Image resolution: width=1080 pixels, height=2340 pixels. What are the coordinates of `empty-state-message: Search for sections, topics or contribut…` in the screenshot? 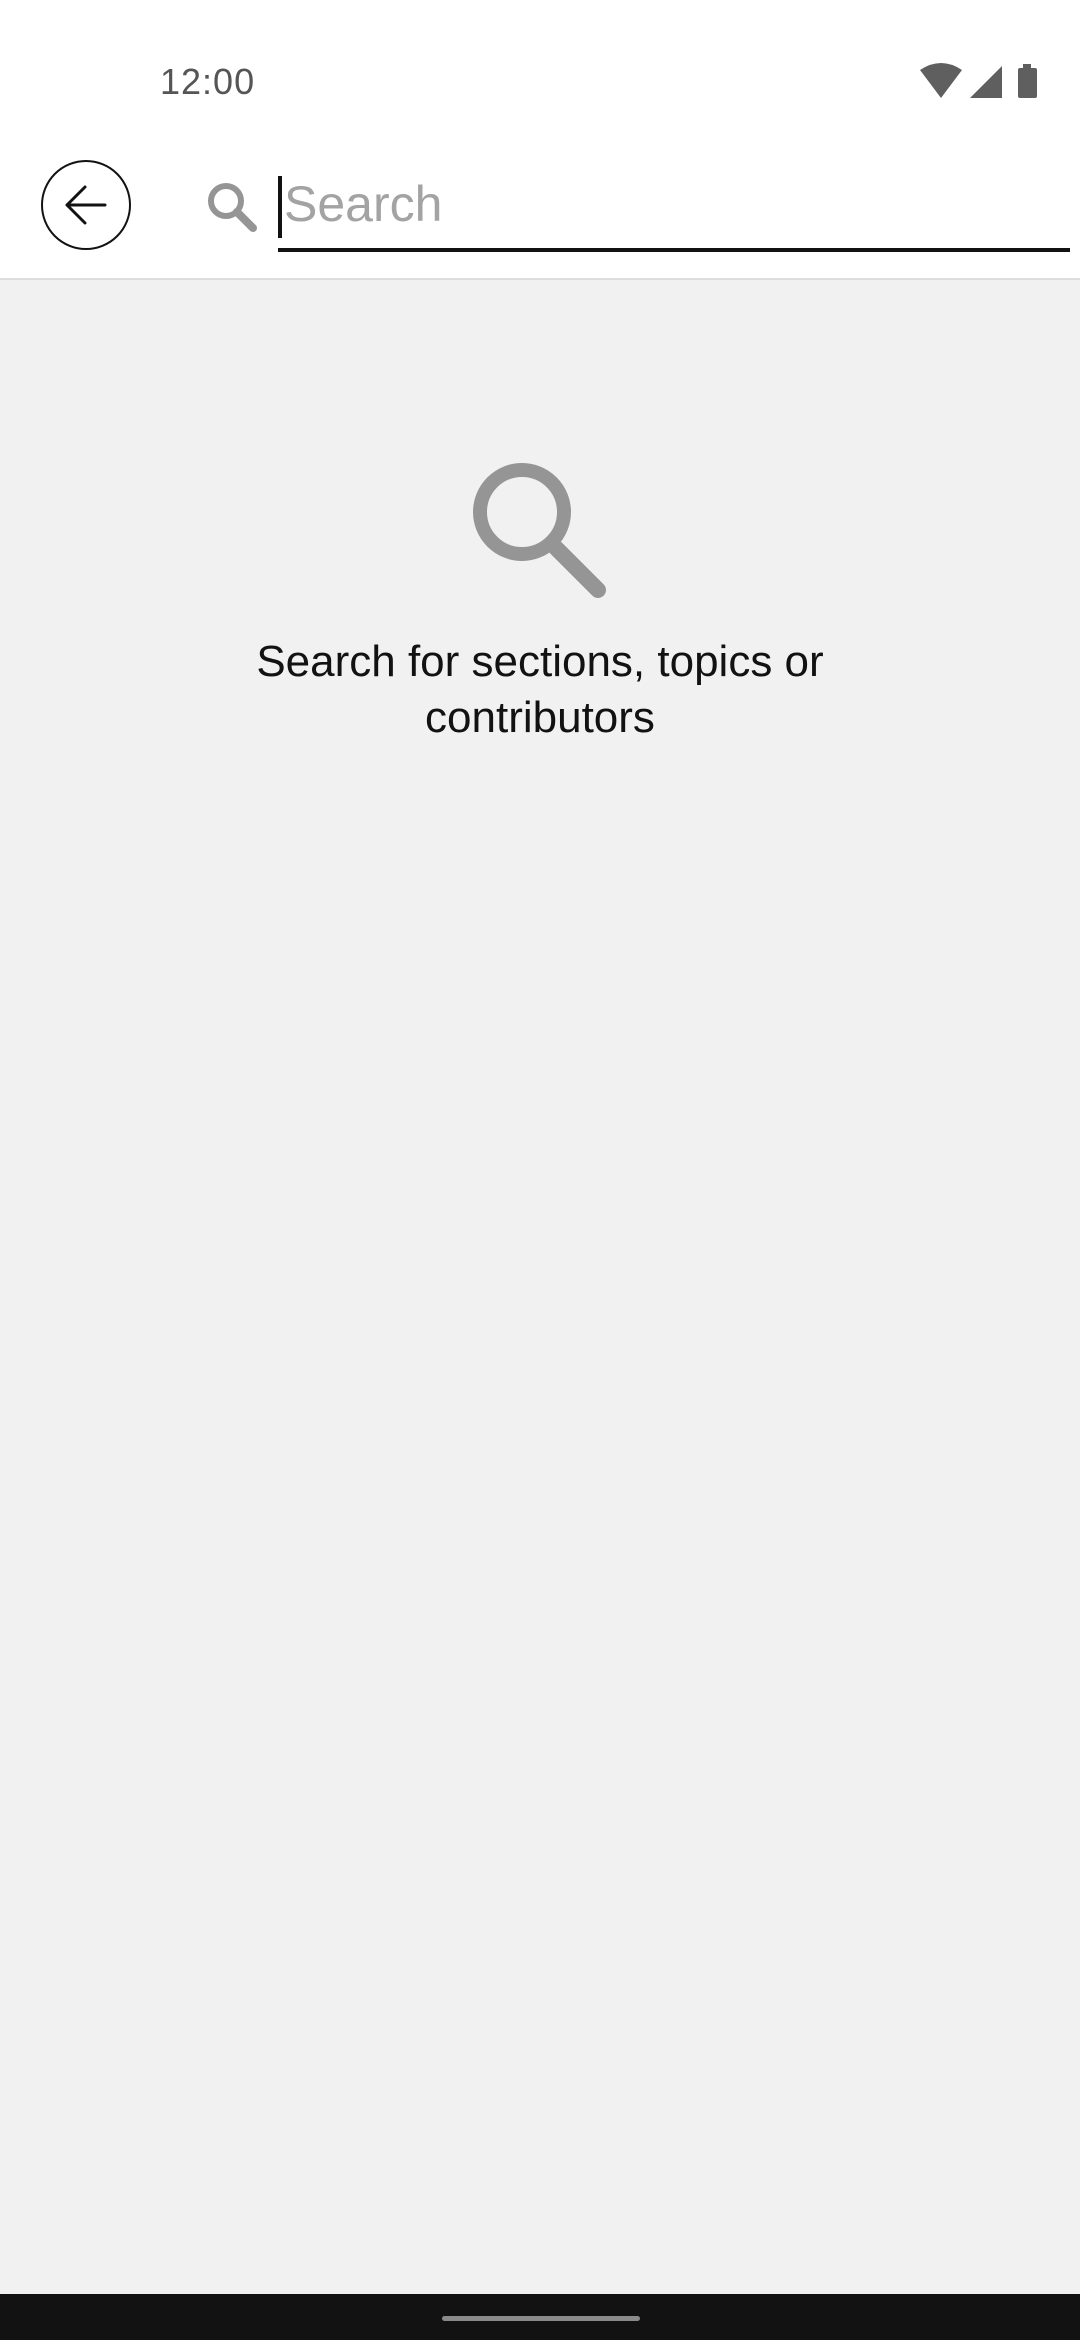 It's located at (540, 689).